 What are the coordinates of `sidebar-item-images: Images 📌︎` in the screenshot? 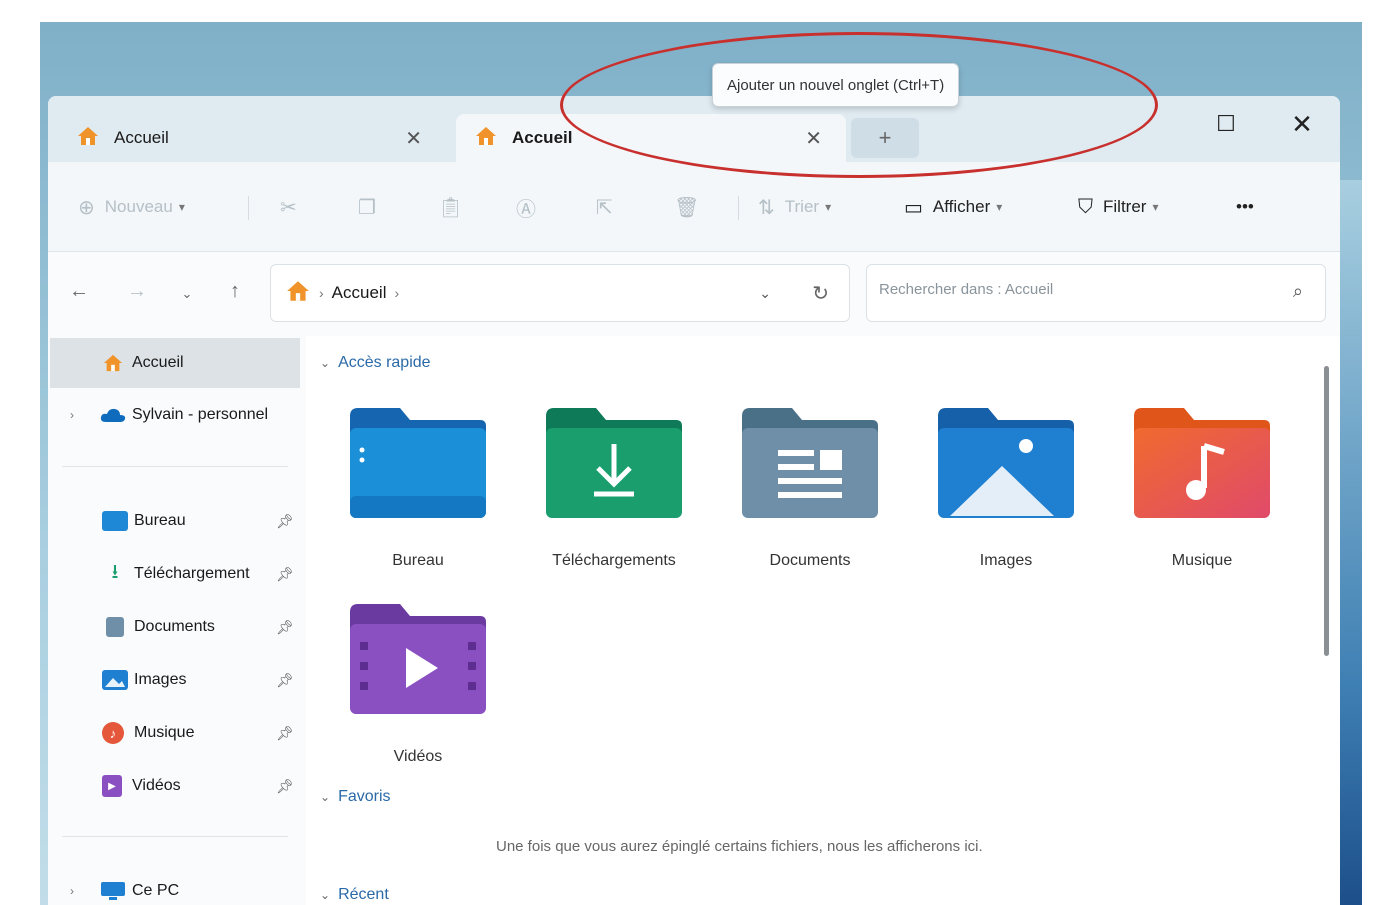 It's located at (177, 680).